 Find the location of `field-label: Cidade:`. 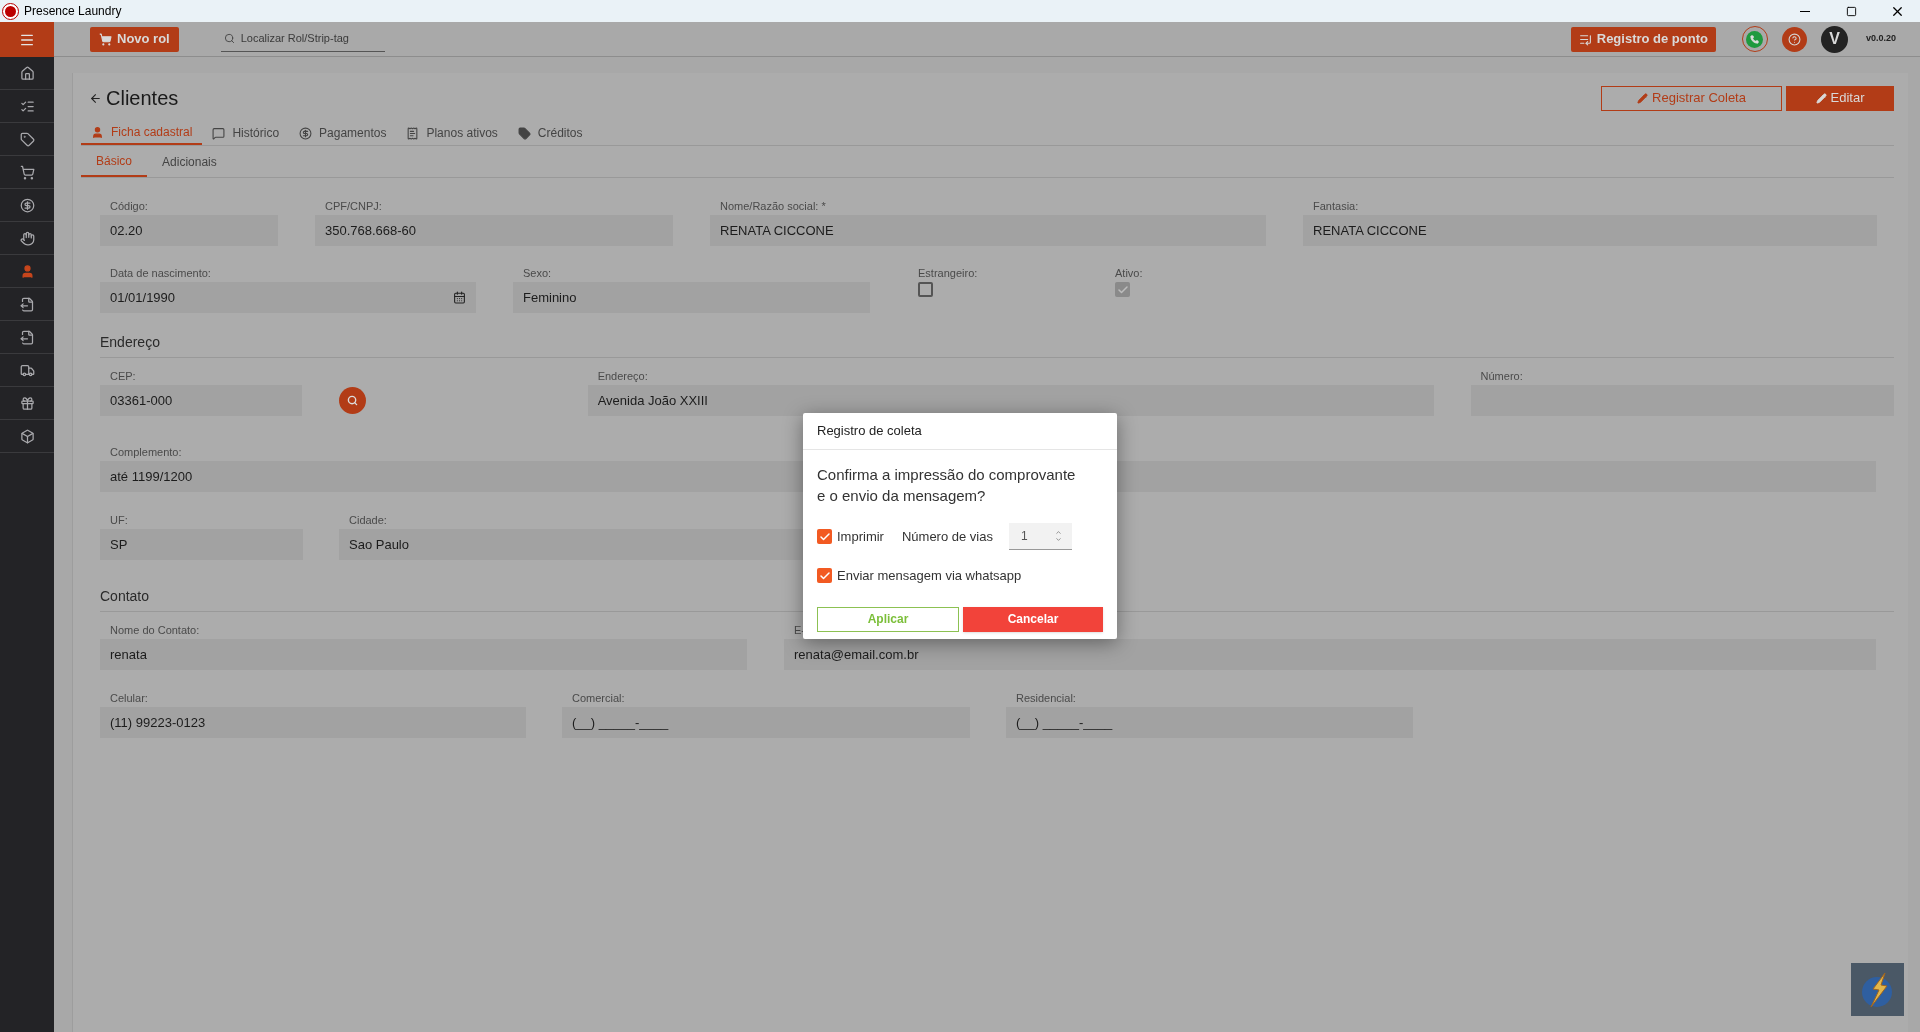

field-label: Cidade: is located at coordinates (368, 519).